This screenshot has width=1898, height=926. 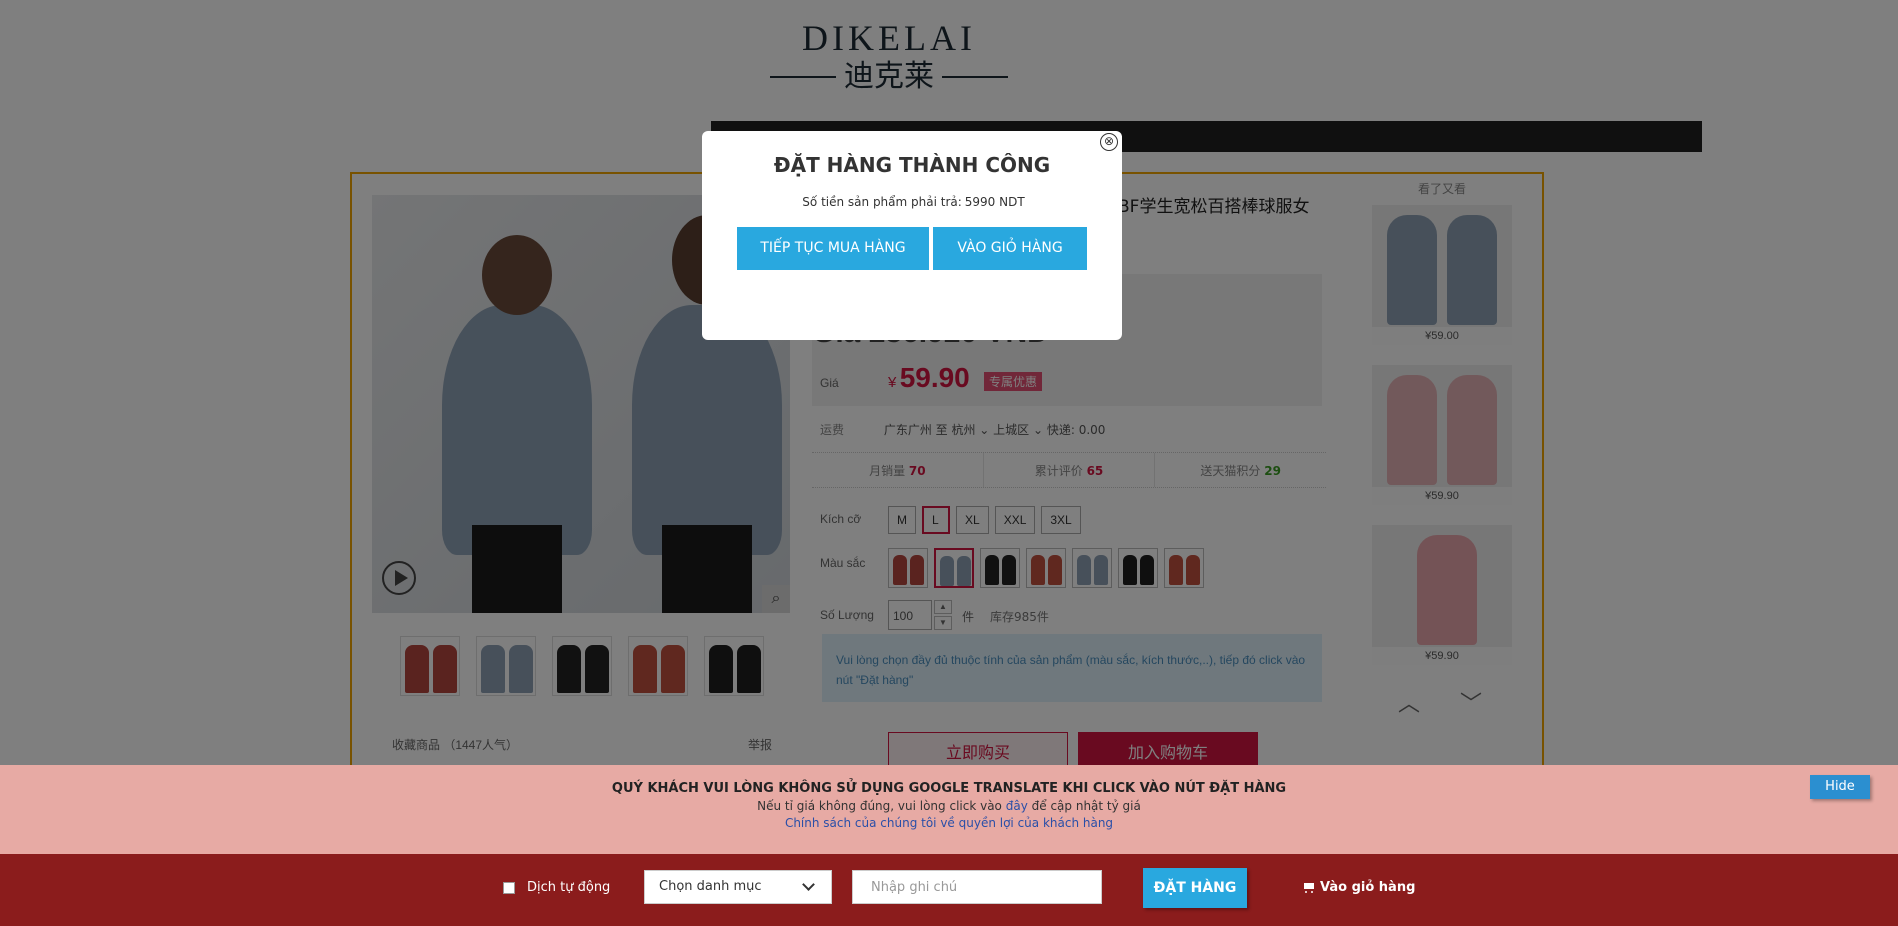 What do you see at coordinates (1368, 887) in the screenshot?
I see `cart-link-label: Vào giỏ hàng` at bounding box center [1368, 887].